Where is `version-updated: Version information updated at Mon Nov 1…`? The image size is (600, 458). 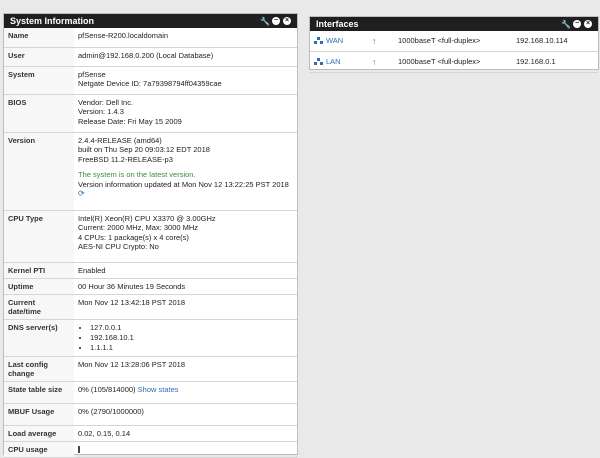 version-updated: Version information updated at Mon Nov 1… is located at coordinates (183, 184).